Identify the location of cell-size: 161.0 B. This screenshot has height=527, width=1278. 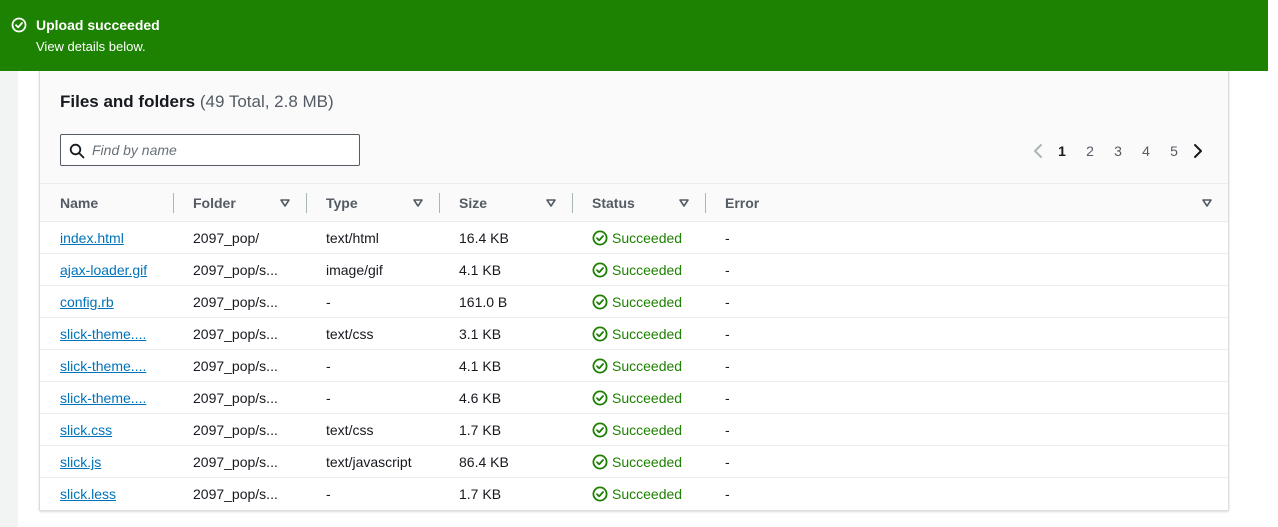
(483, 302).